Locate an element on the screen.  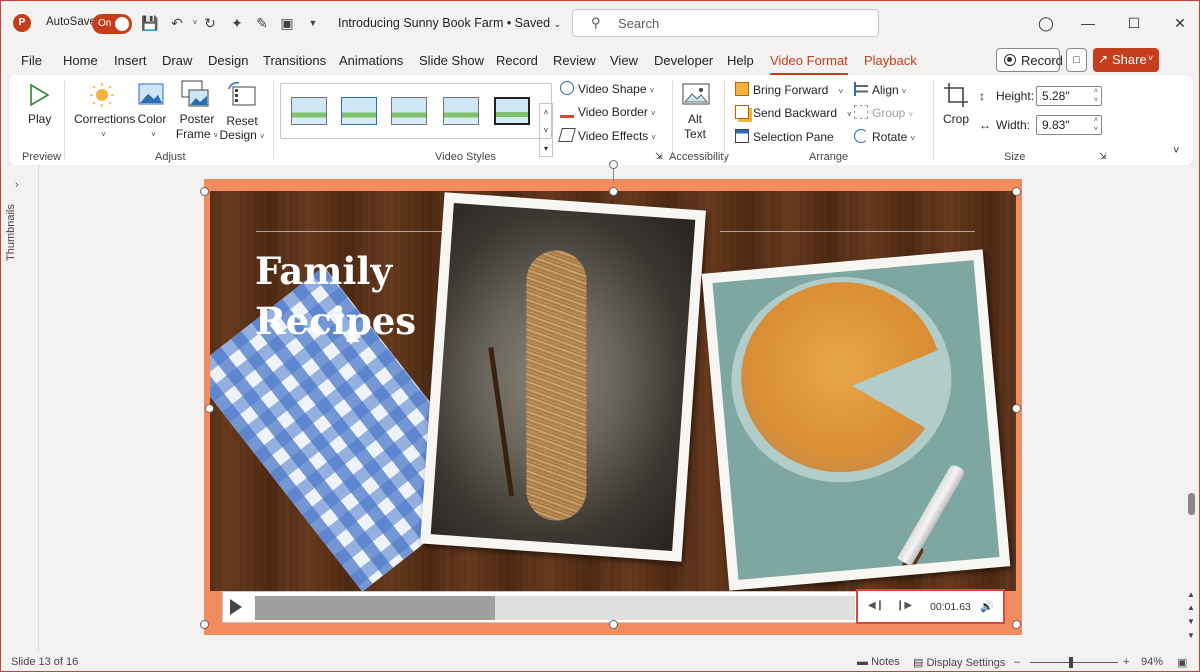
tab-view: View is located at coordinates (624, 60).